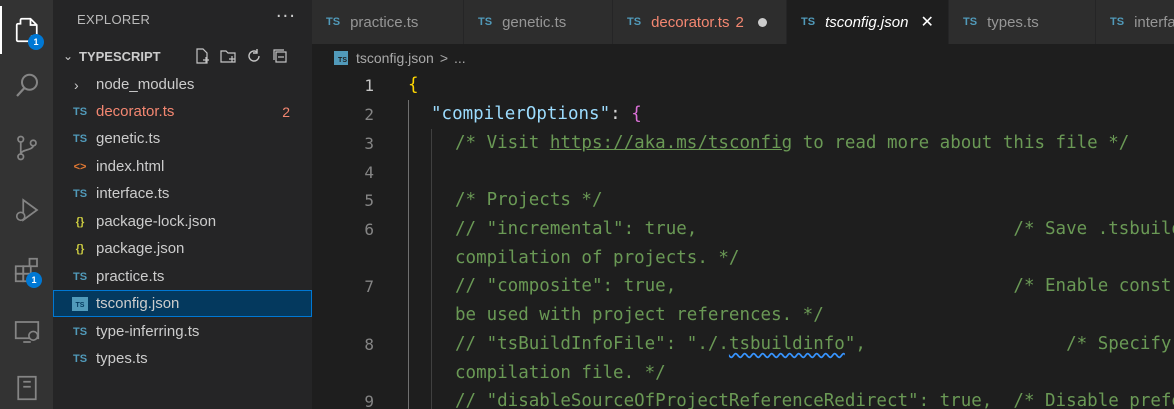 This screenshot has height=409, width=1174. What do you see at coordinates (743, 200) in the screenshot?
I see `code-line: 5 /* Projects */` at bounding box center [743, 200].